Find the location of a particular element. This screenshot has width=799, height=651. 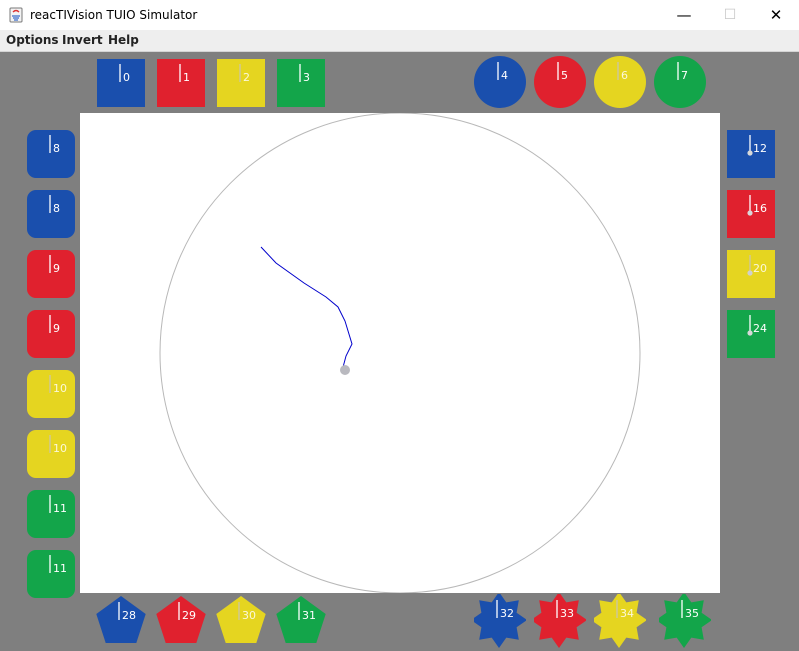

square-token-graphic: 12 is located at coordinates (751, 154).